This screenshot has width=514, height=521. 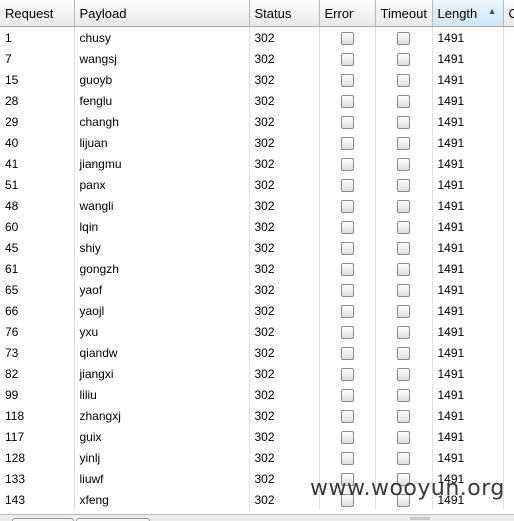 I want to click on table-row: 60 lqin 302 1491, so click(x=257, y=226).